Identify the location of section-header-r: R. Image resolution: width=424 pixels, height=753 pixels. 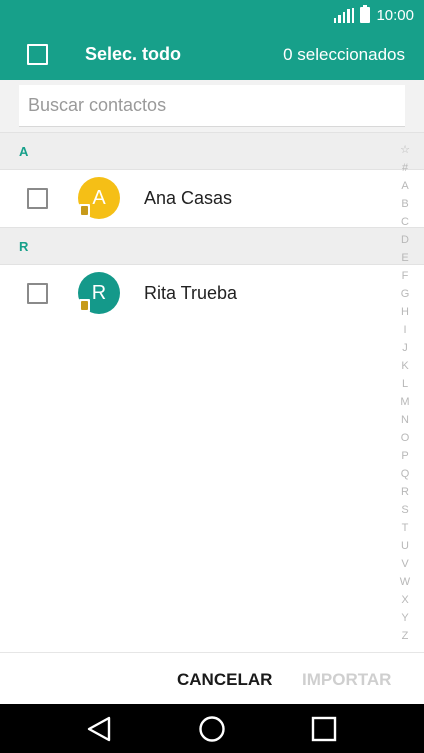
(212, 246).